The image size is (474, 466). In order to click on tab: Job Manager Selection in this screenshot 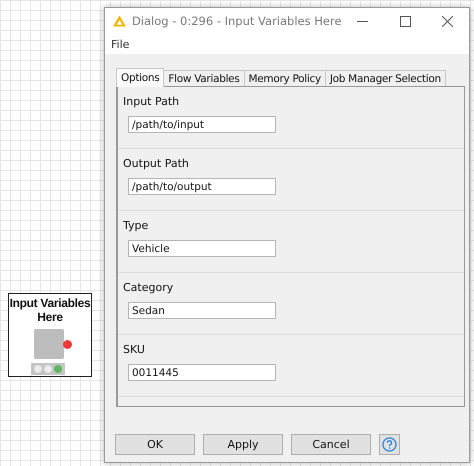, I will do `click(385, 78)`.